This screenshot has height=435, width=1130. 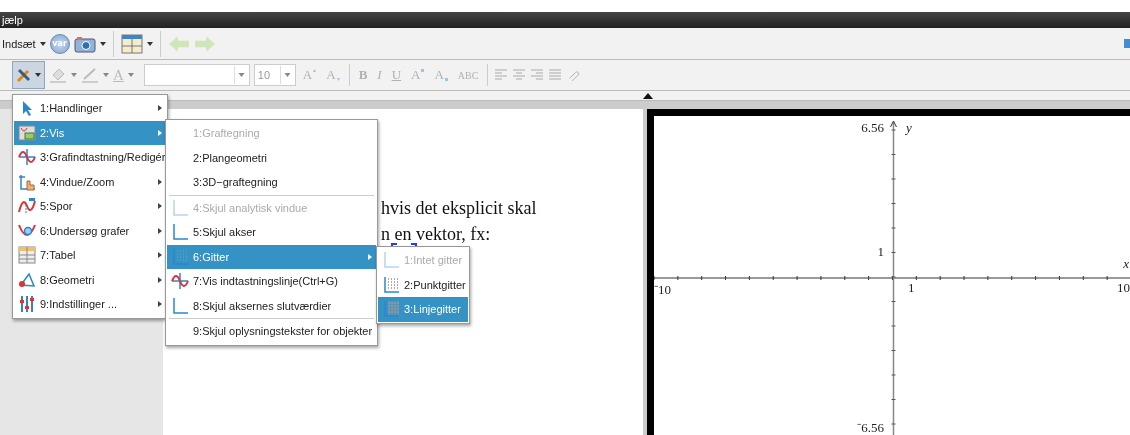 I want to click on axis-name: y, so click(x=909, y=128).